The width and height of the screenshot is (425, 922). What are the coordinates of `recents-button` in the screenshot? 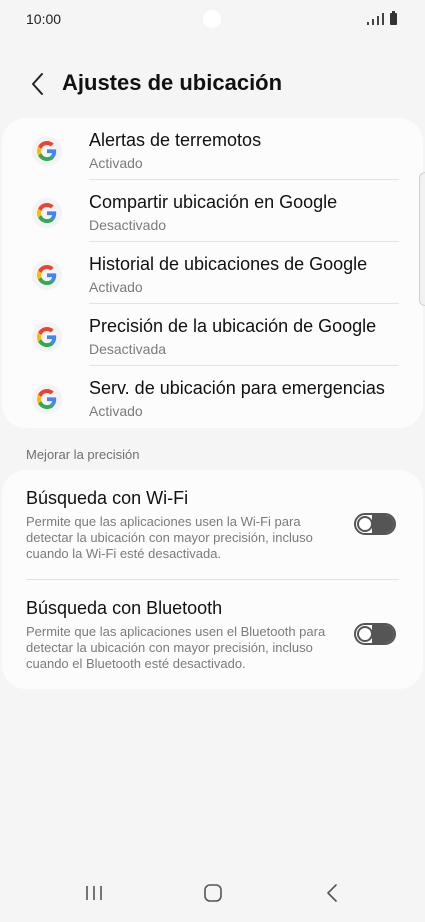 It's located at (94, 893).